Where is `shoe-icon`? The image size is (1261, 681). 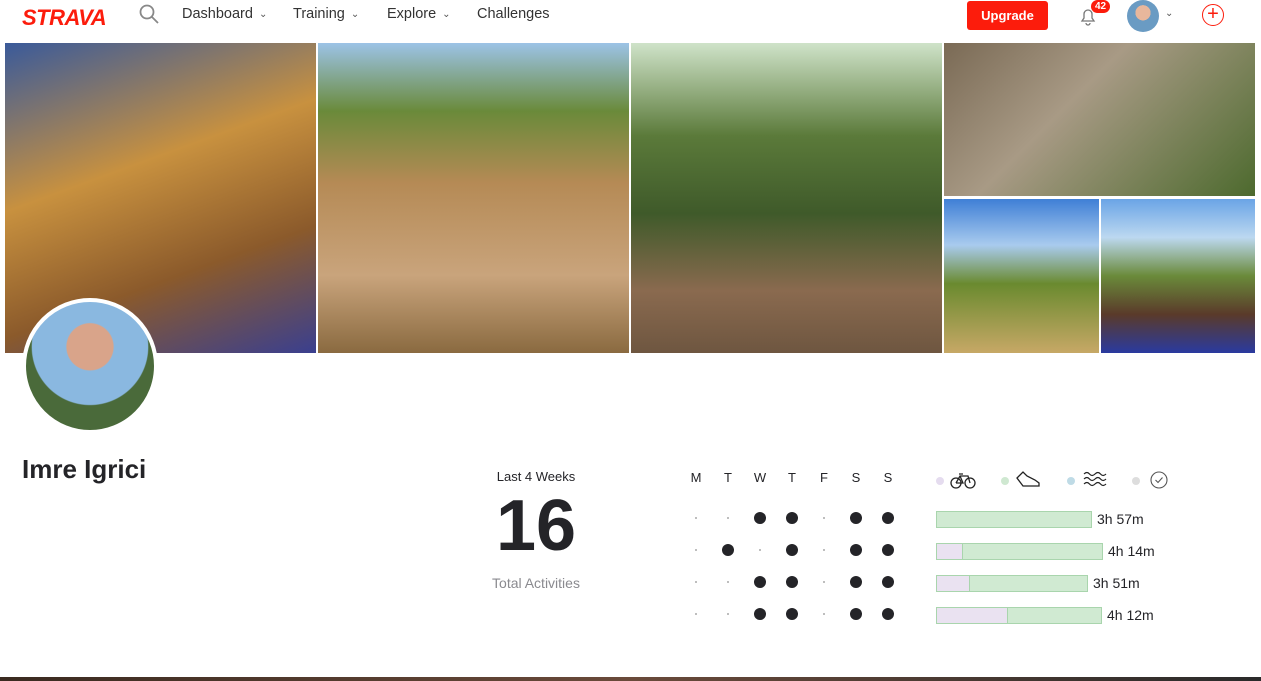
shoe-icon is located at coordinates (1028, 479).